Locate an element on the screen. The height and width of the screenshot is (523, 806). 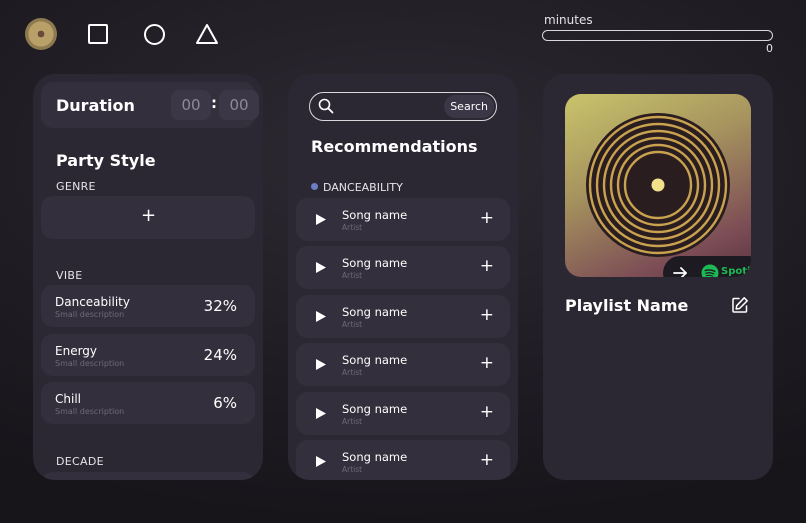
plus-icon: + is located at coordinates (149, 215).